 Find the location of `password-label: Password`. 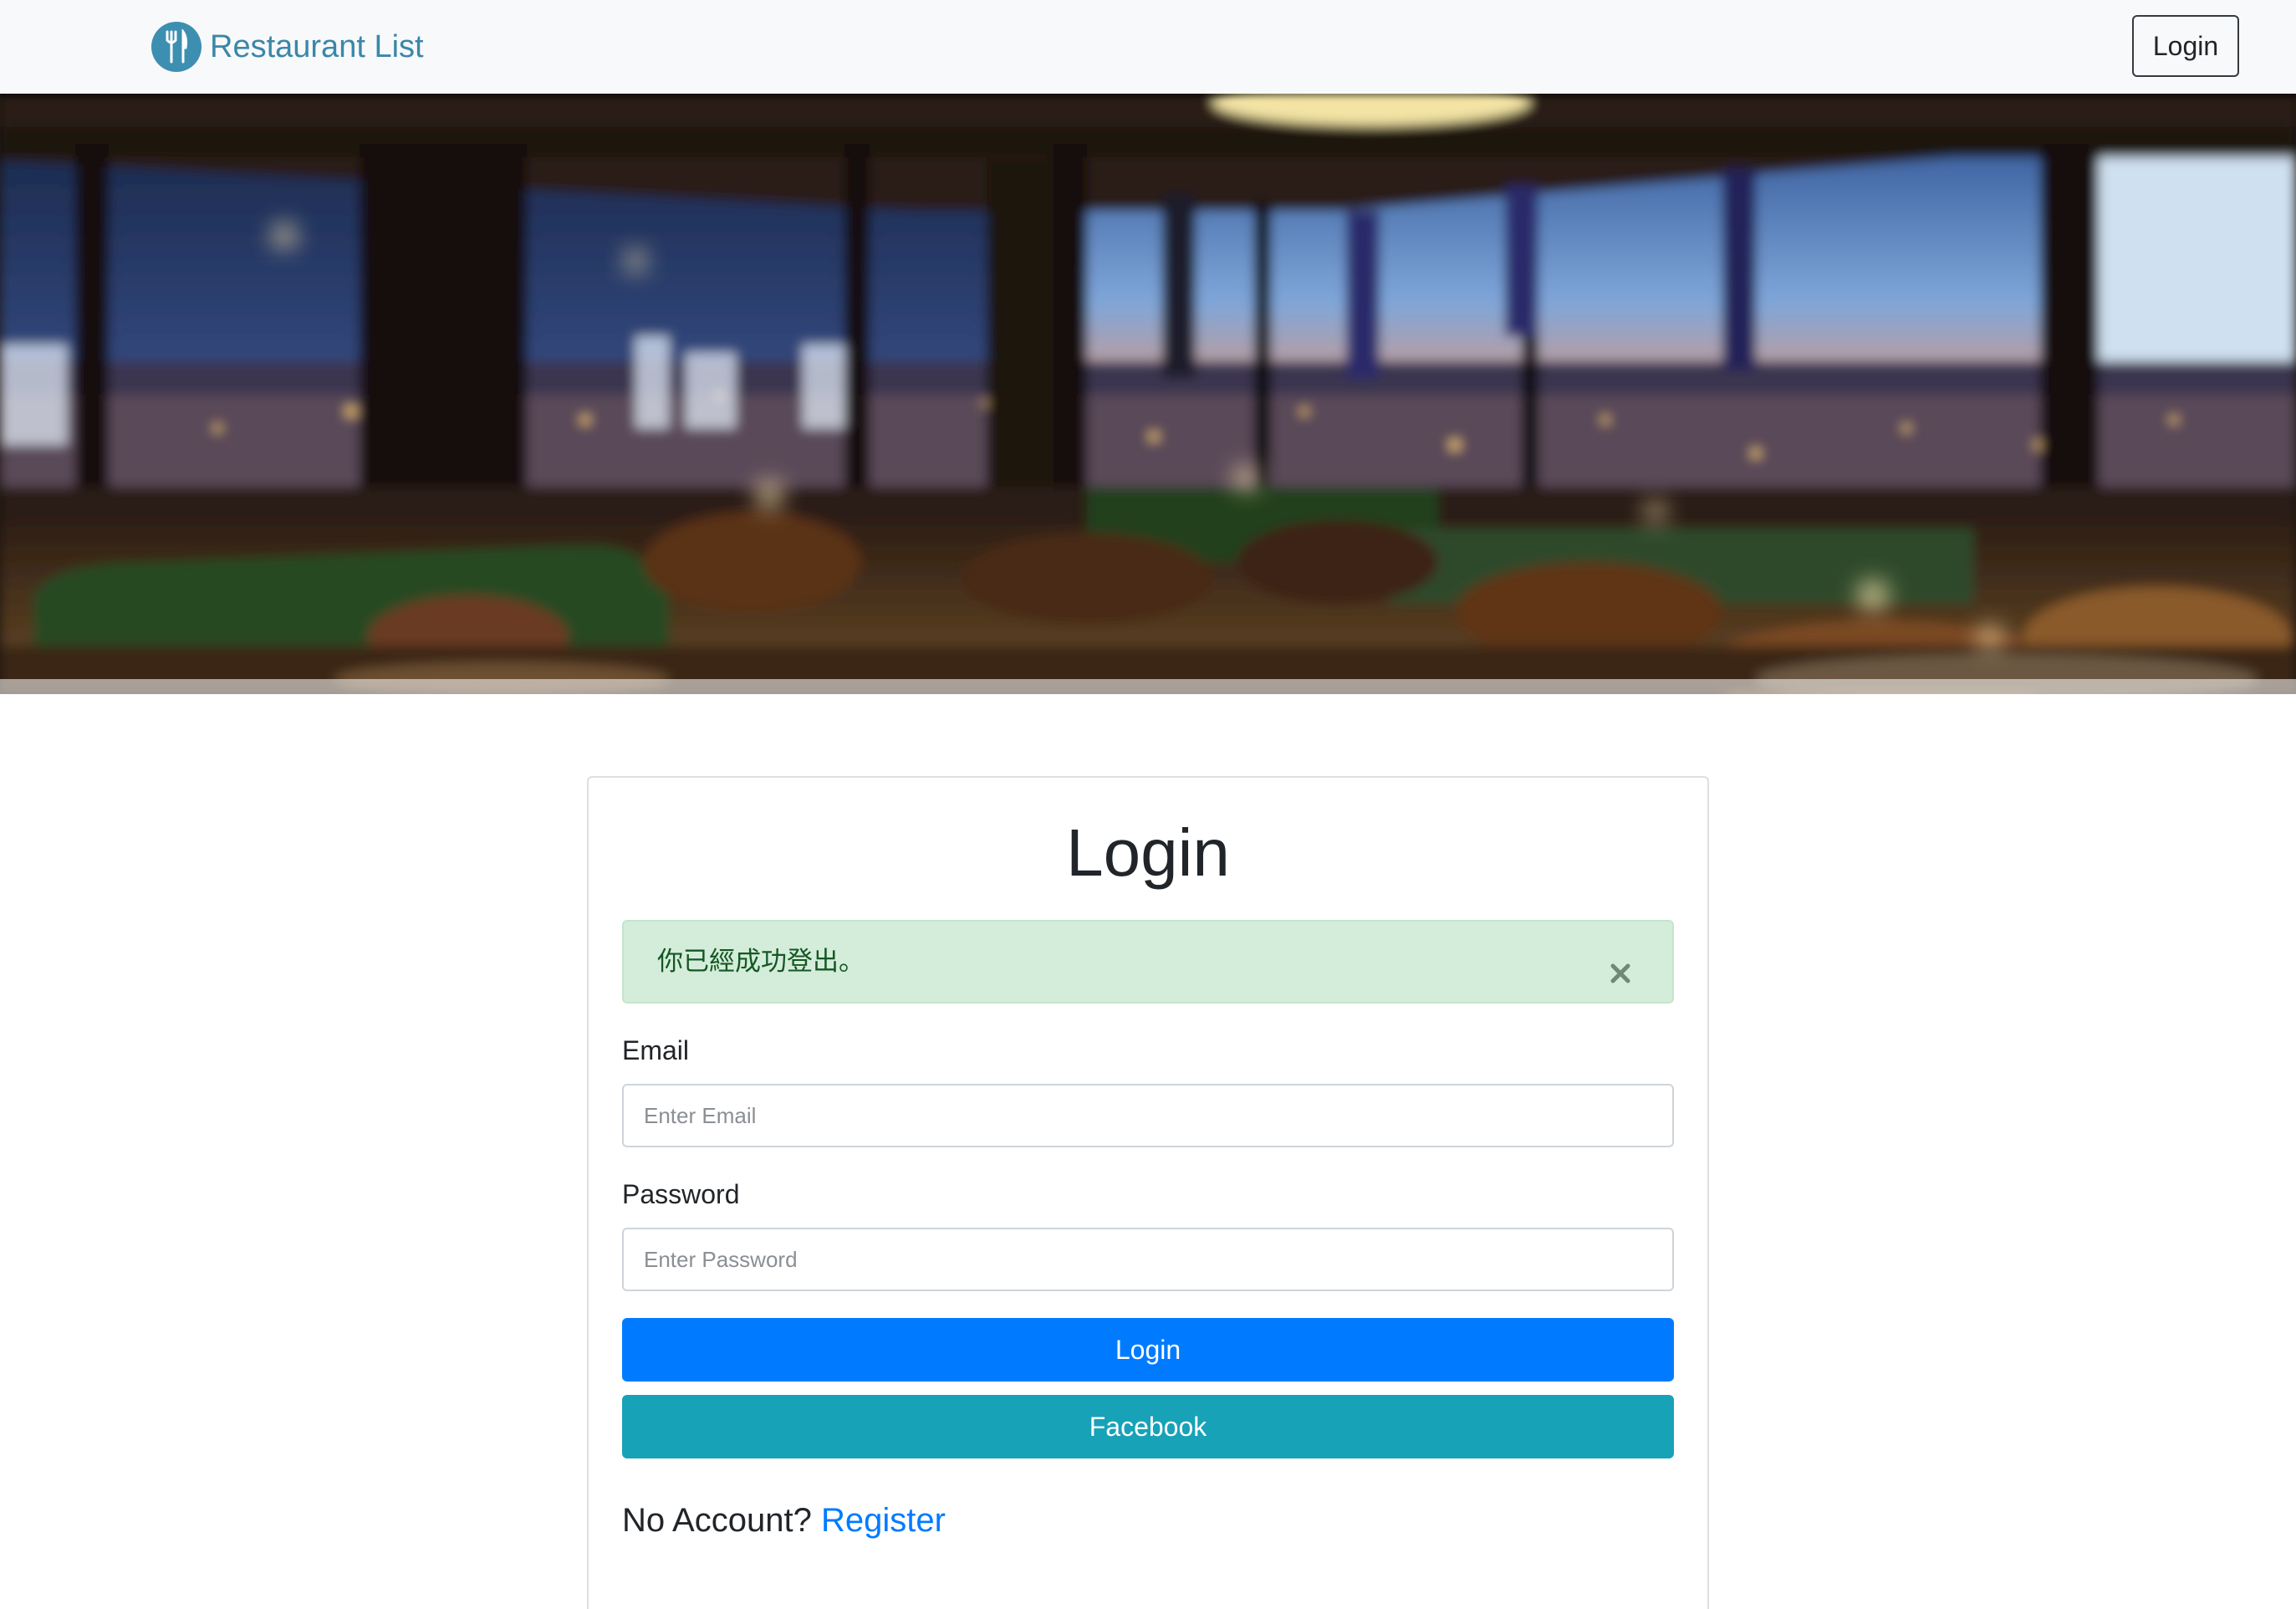

password-label: Password is located at coordinates (681, 1194).